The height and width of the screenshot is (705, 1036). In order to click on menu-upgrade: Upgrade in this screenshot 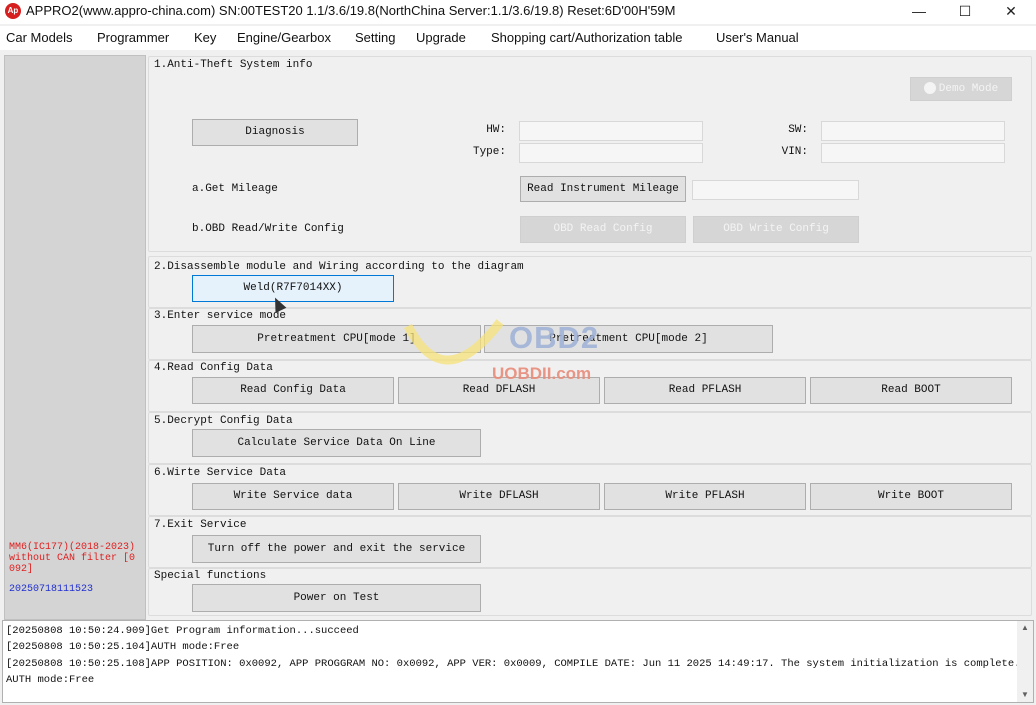, I will do `click(441, 37)`.